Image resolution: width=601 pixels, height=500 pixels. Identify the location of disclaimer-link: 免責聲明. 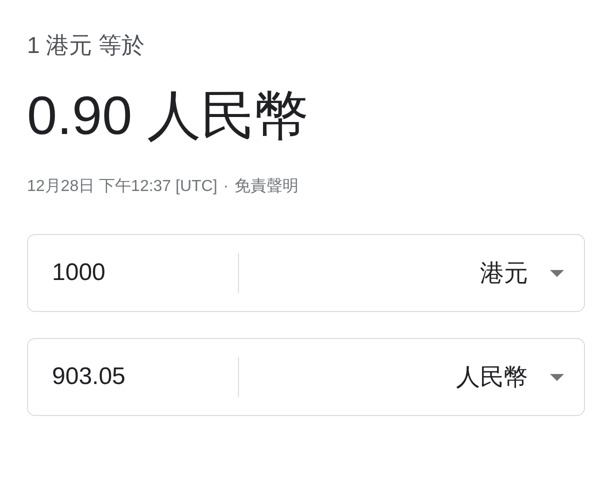
(266, 187).